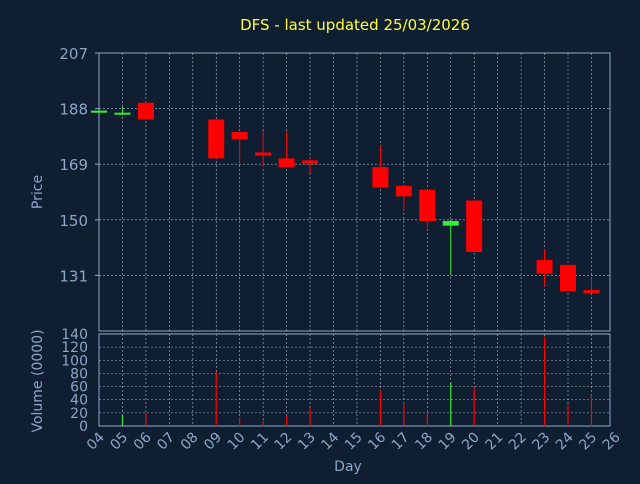 This screenshot has width=640, height=484. Describe the element at coordinates (119, 442) in the screenshot. I see `x-tick-label: 05` at that location.